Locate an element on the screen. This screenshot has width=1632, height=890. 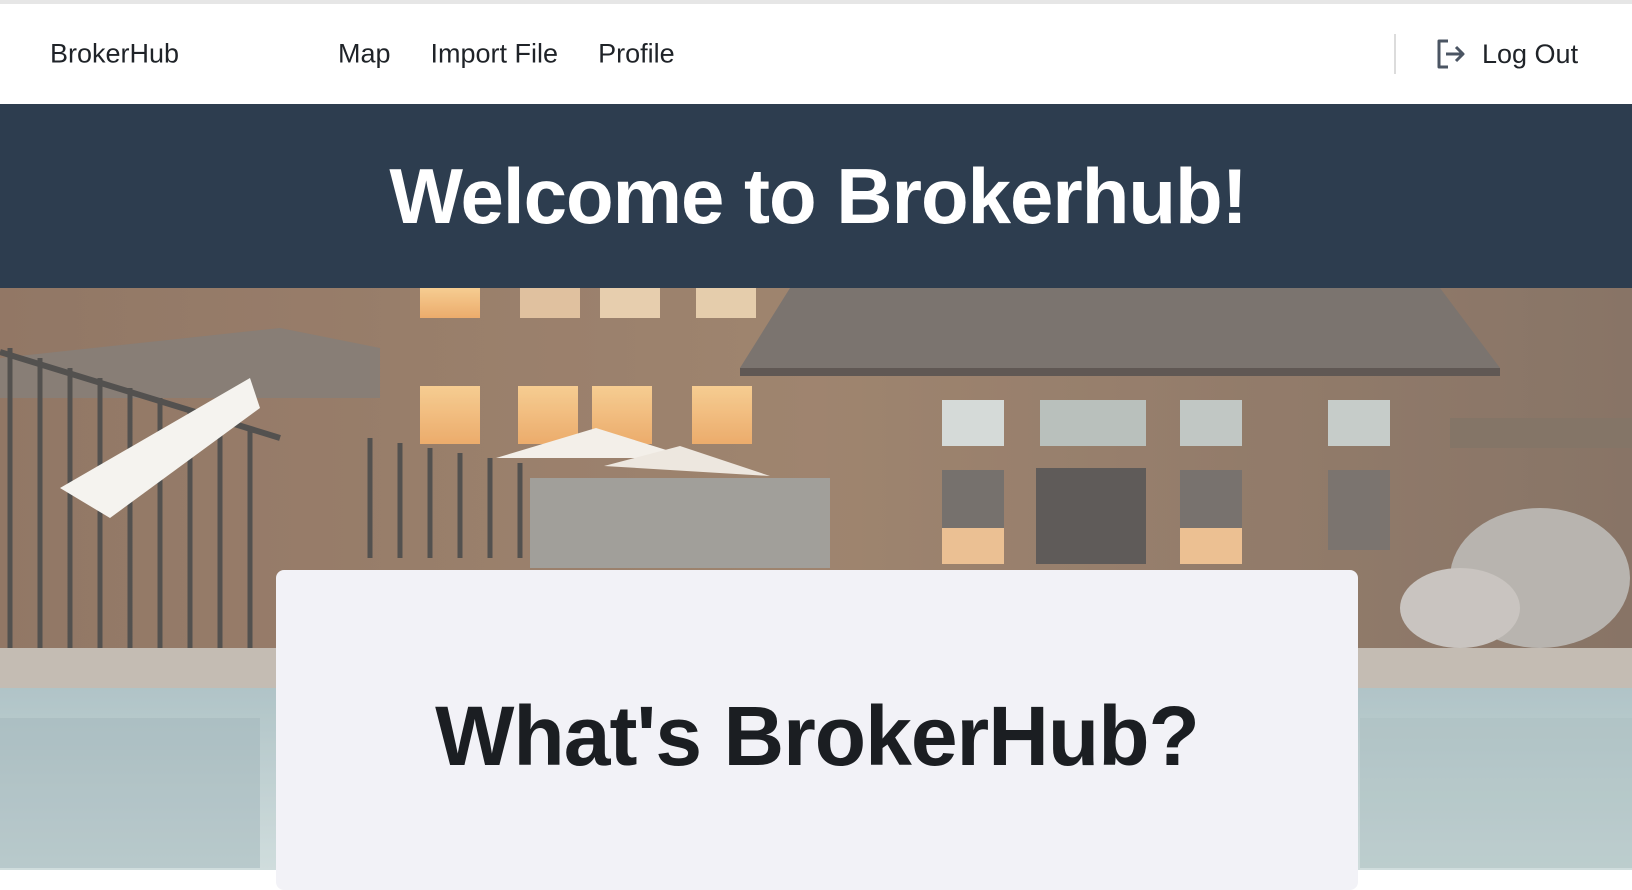
about-card-title: What's BrokerHub? is located at coordinates (817, 736).